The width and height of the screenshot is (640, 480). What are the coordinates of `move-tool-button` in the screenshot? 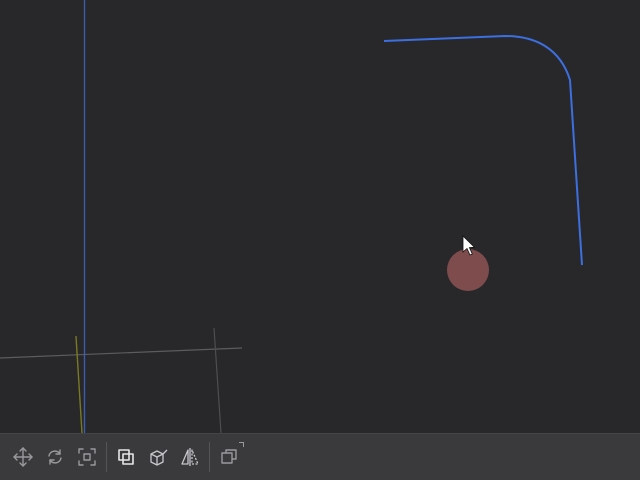 It's located at (23, 457).